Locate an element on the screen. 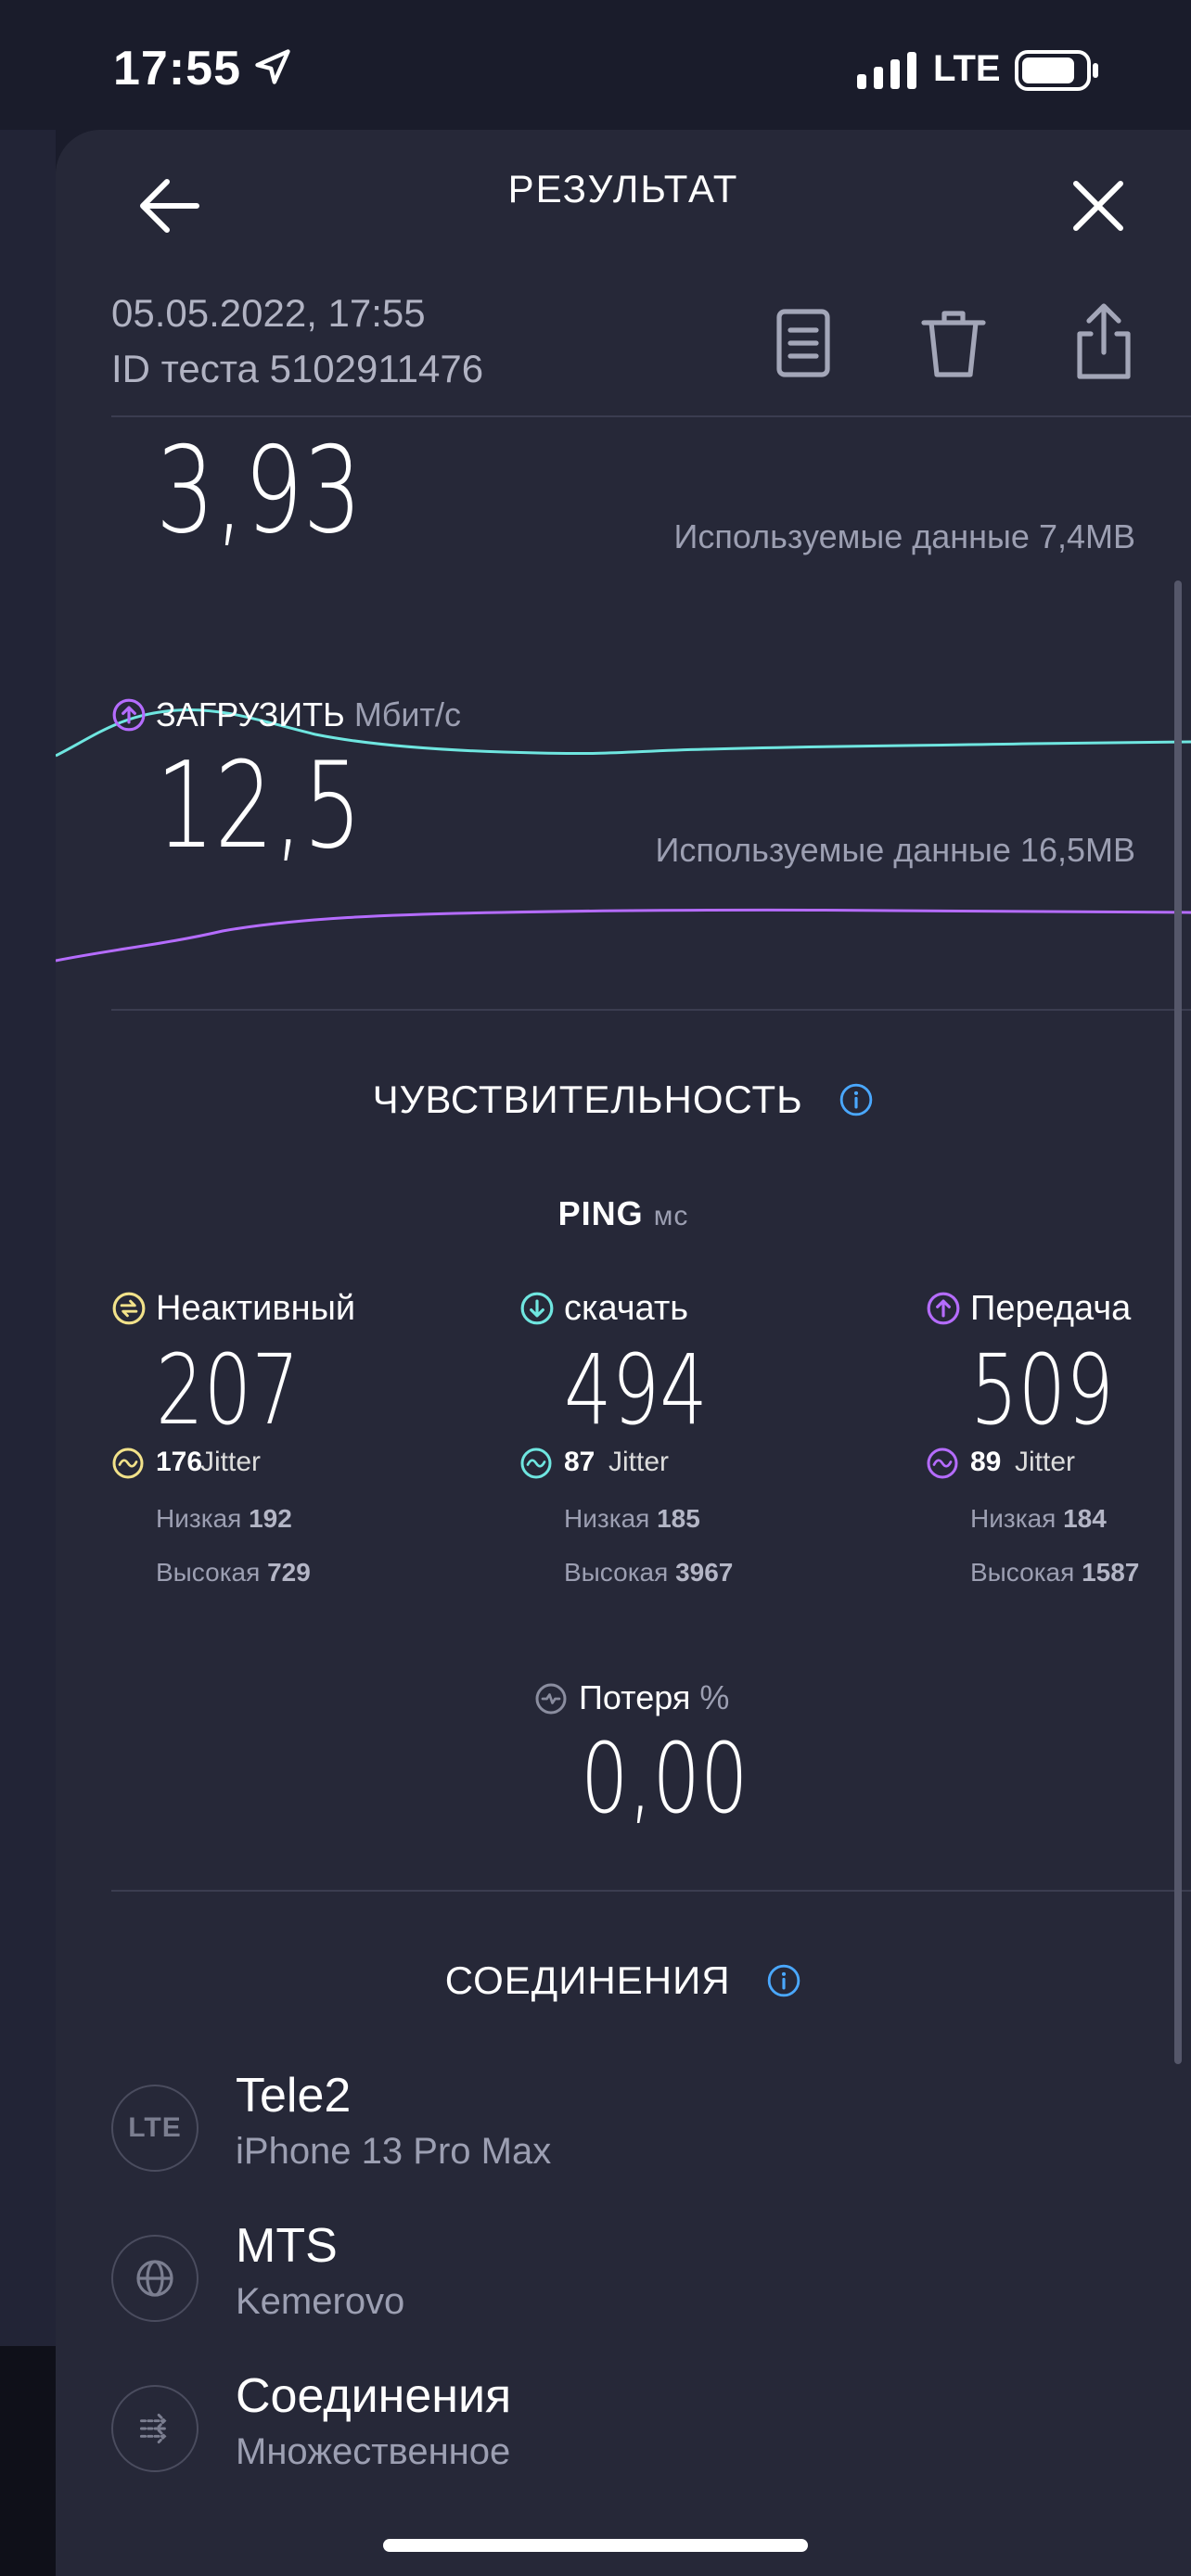 Image resolution: width=1191 pixels, height=2576 pixels. packet-loss-label-text: Потеря is located at coordinates (635, 1697).